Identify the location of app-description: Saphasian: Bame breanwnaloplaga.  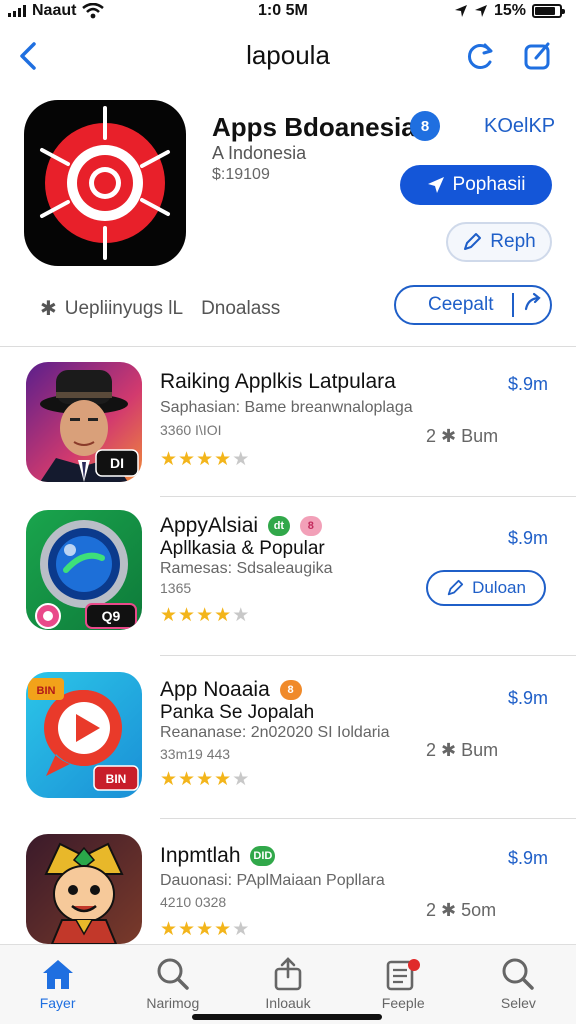
(286, 407).